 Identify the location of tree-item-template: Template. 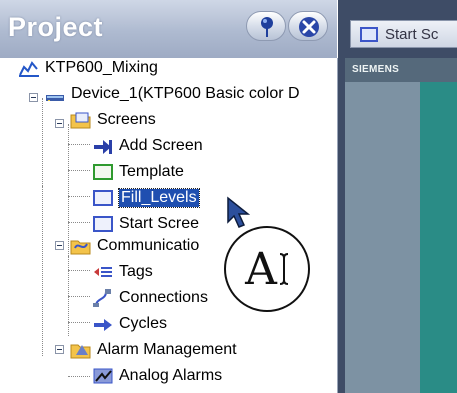
(138, 172).